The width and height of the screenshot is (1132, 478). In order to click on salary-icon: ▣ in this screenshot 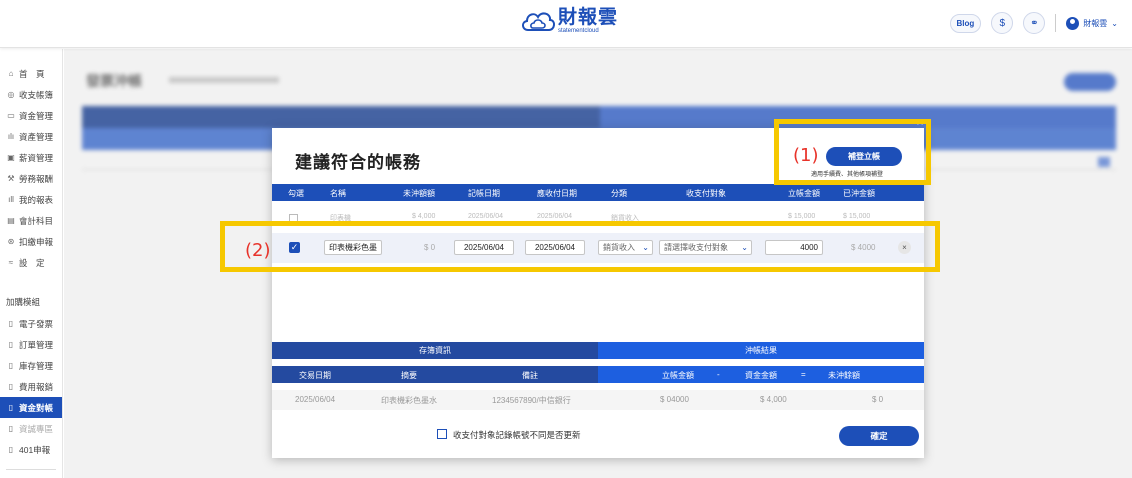, I will do `click(11, 157)`.